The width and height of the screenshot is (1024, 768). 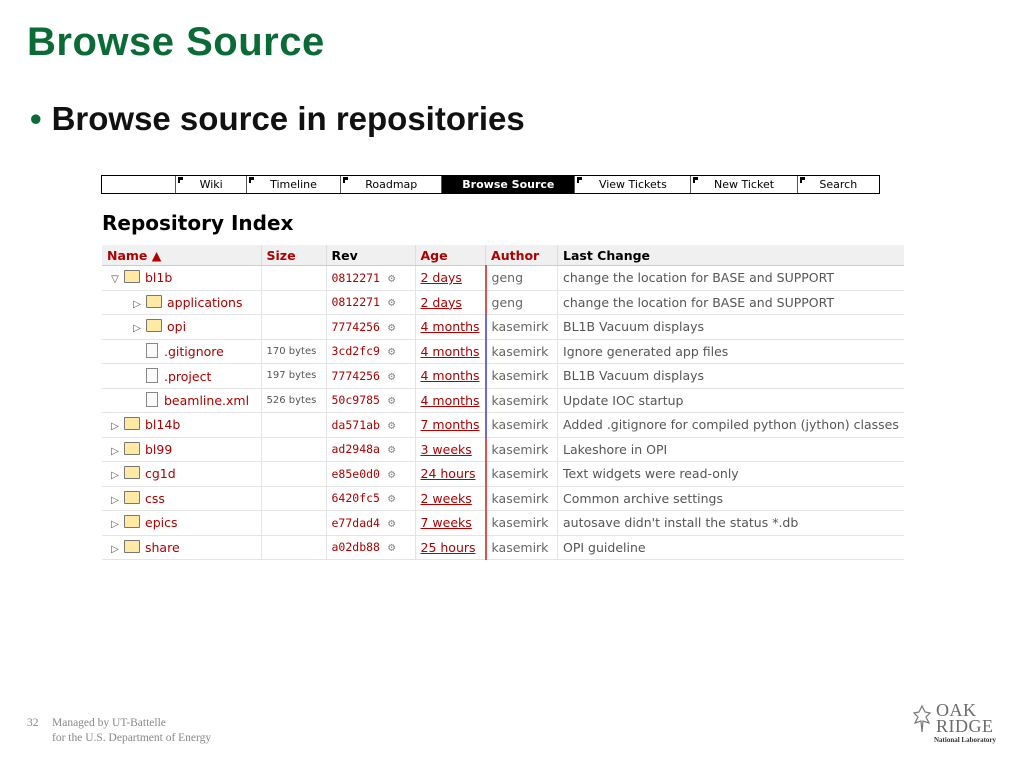 What do you see at coordinates (181, 255) in the screenshot?
I see `name-column-header: Name ▲` at bounding box center [181, 255].